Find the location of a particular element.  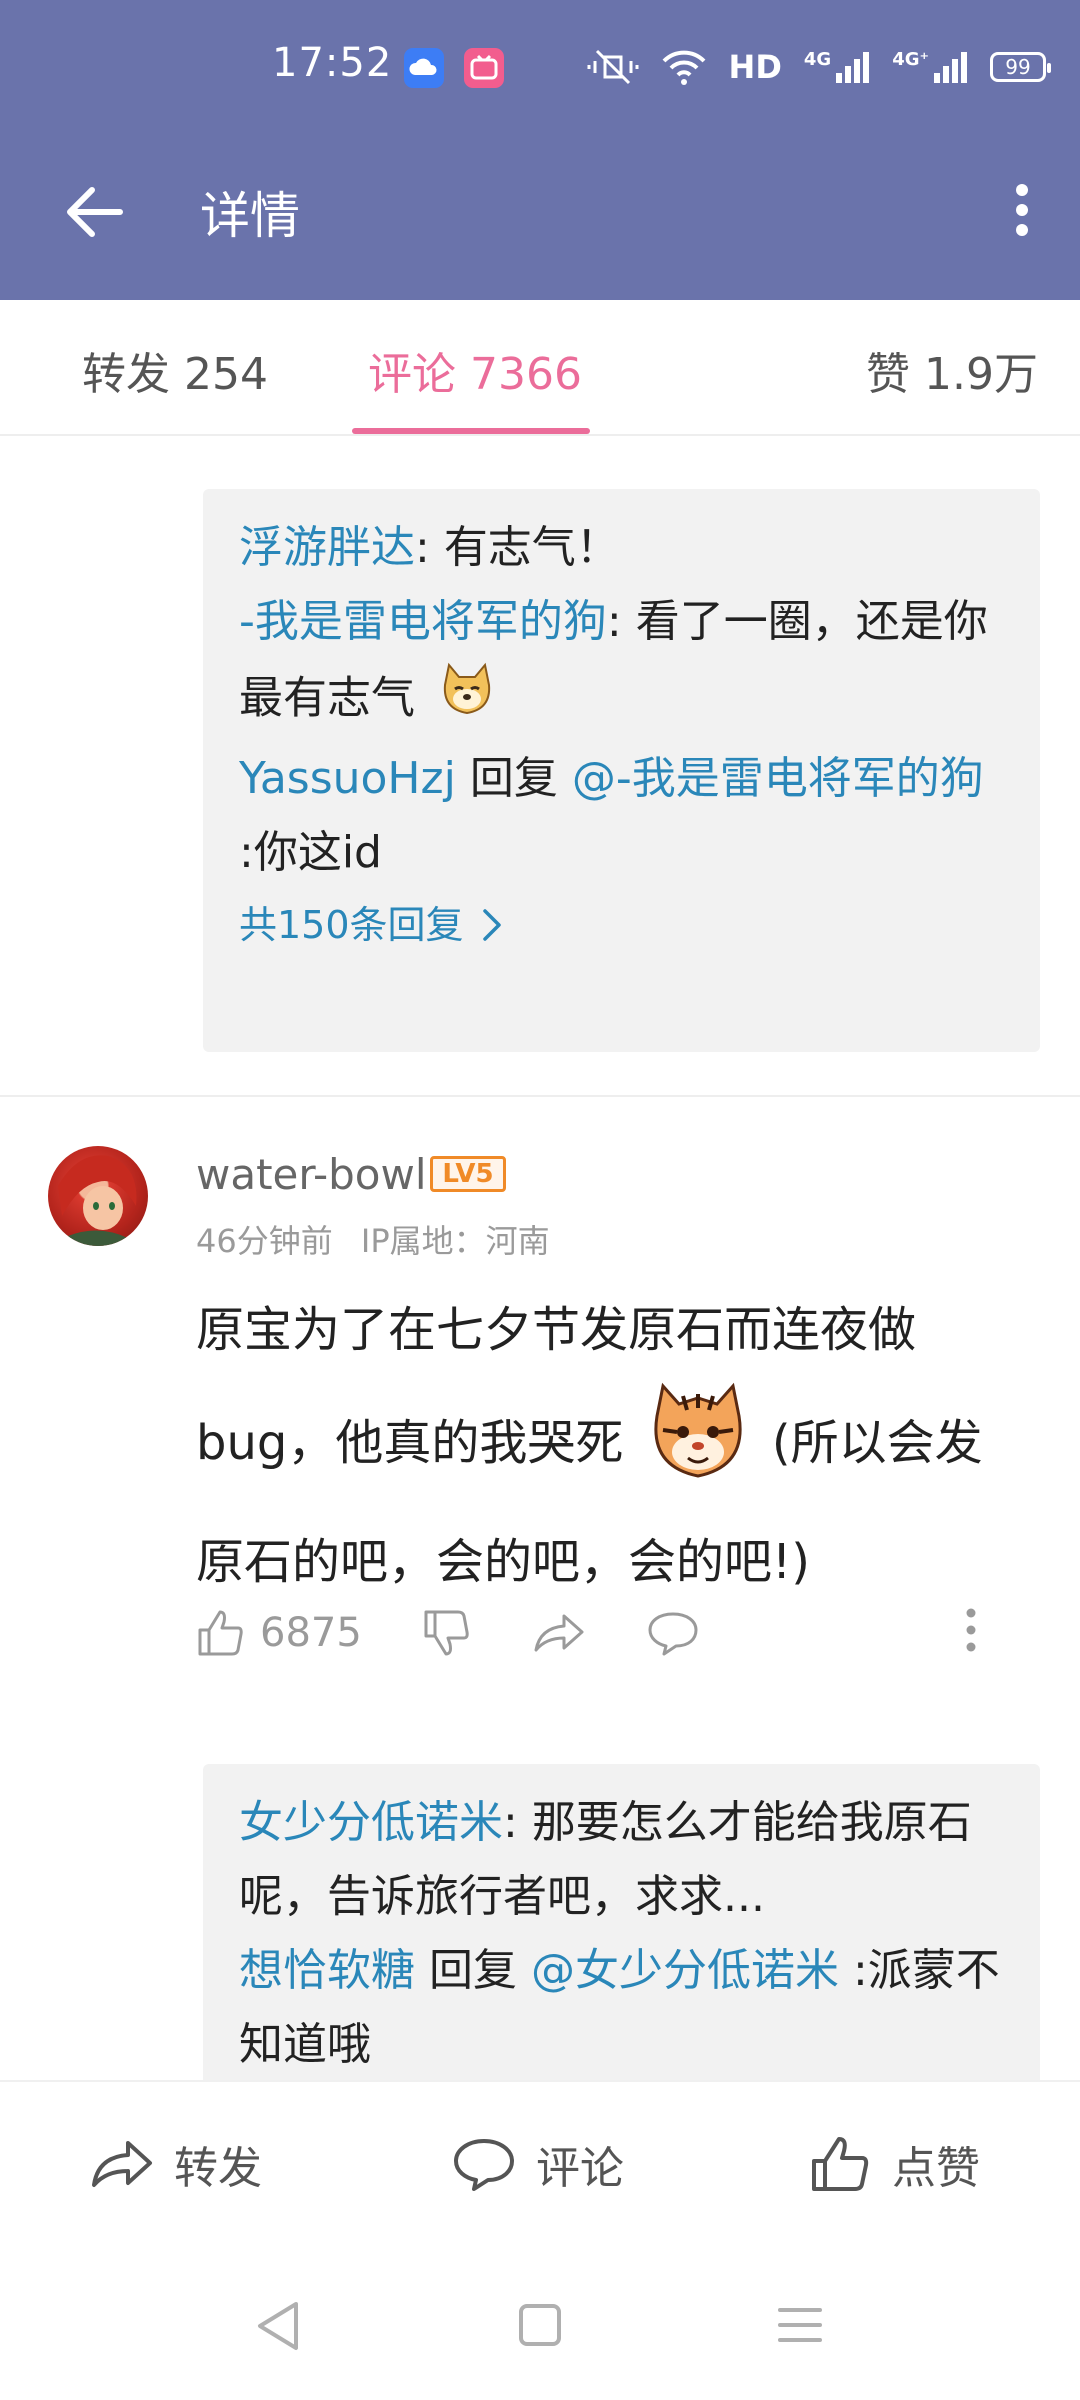

dislike-button is located at coordinates (447, 1633).